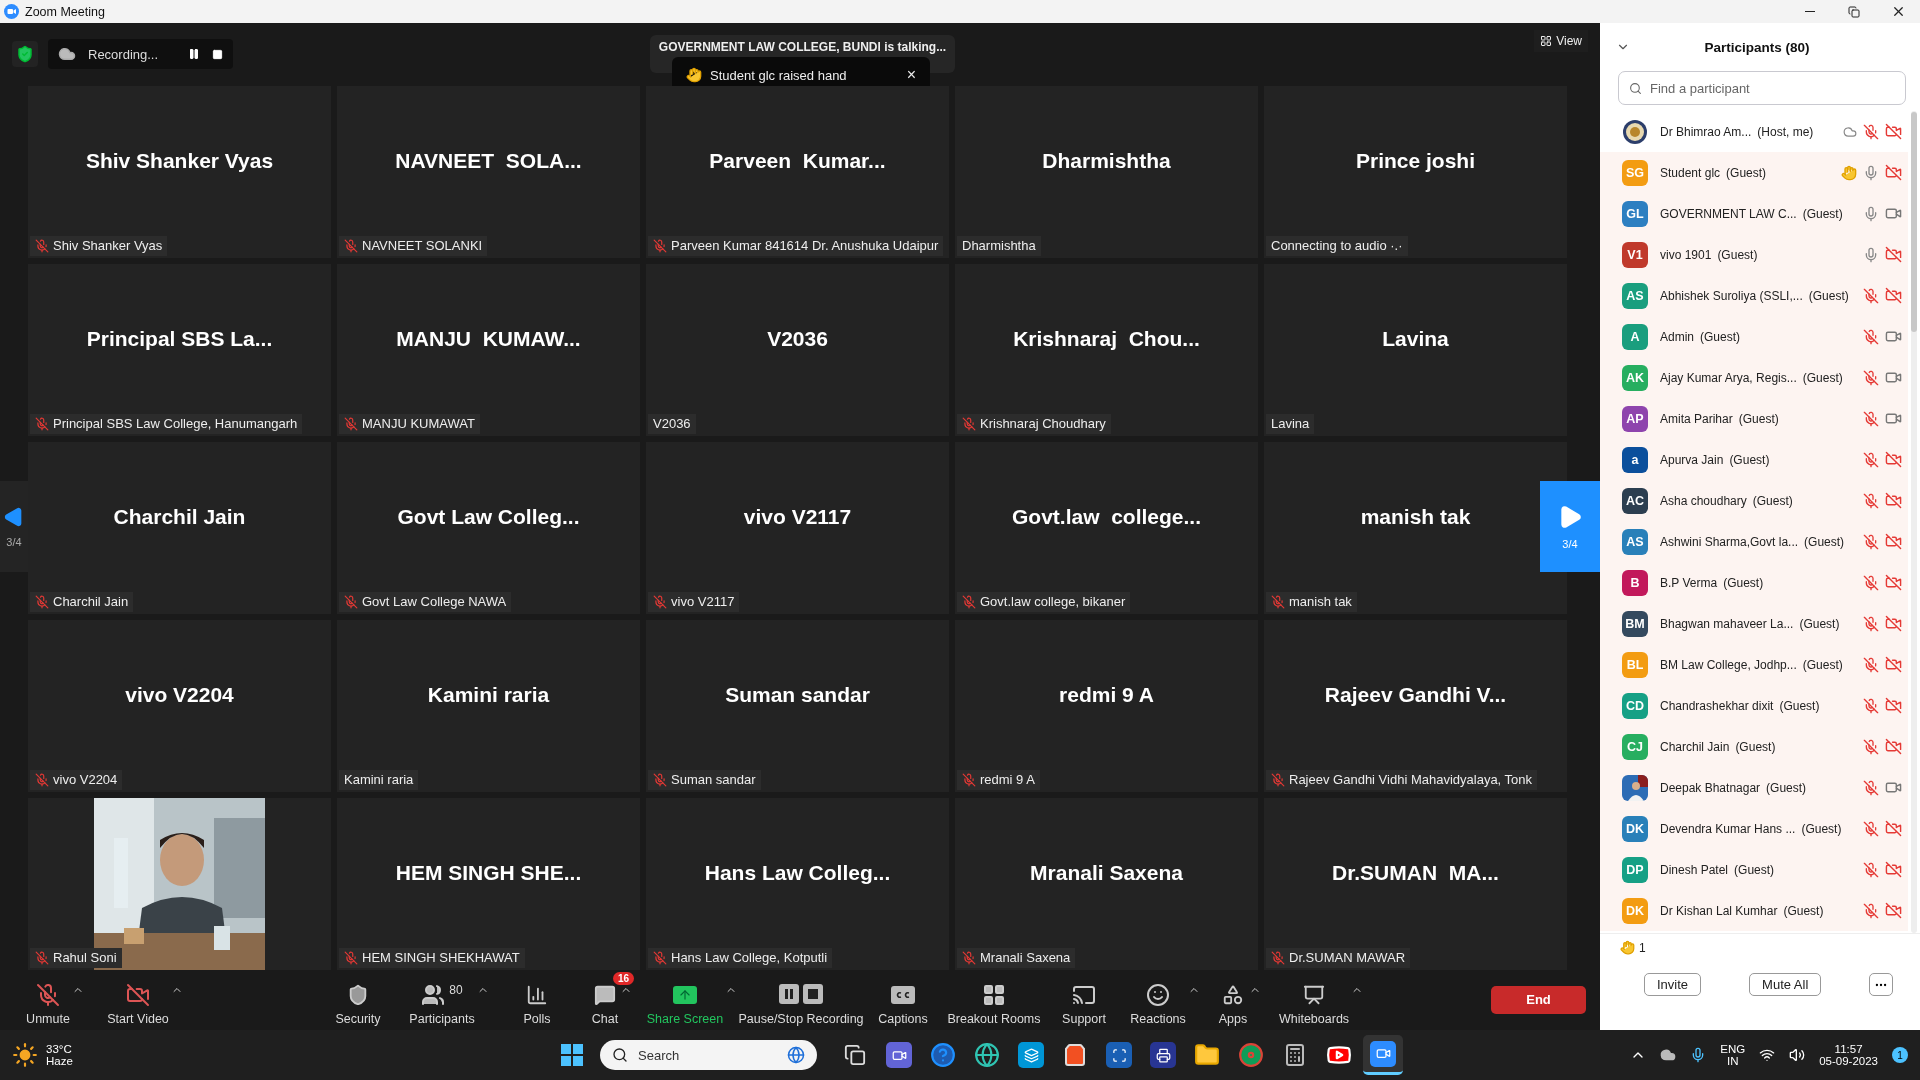  I want to click on wifi-icon, so click(1767, 1055).